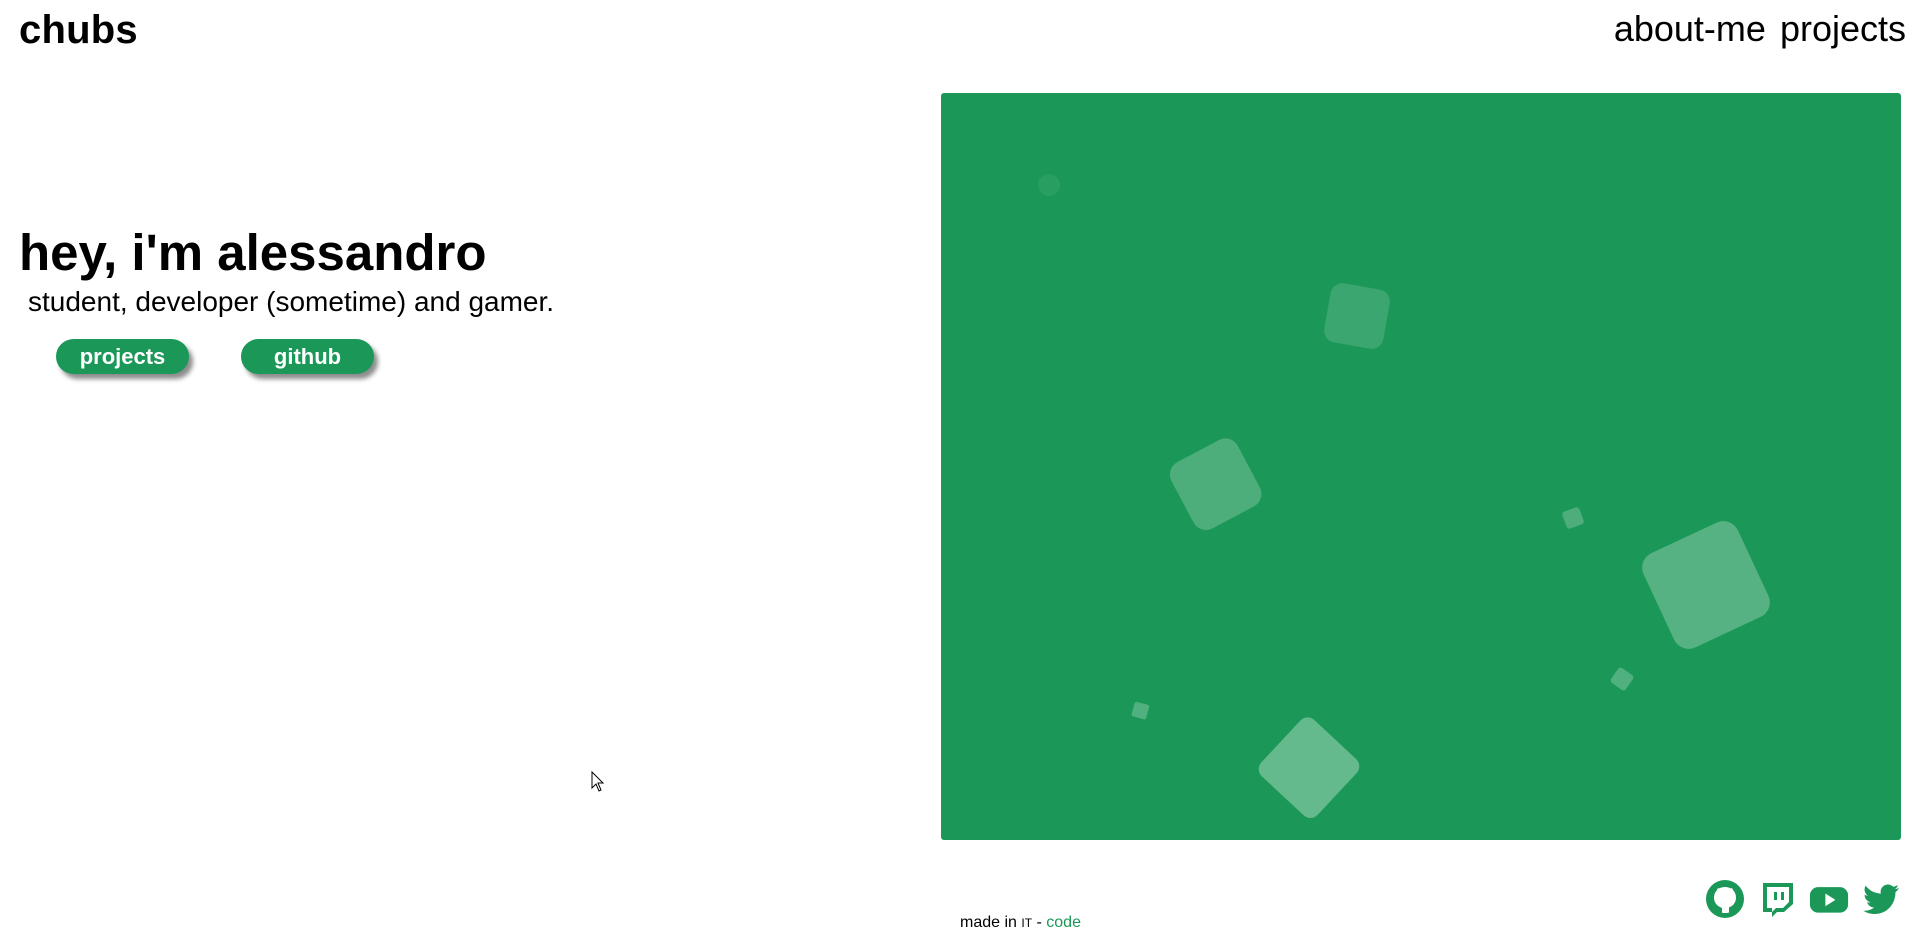 The height and width of the screenshot is (933, 1920). I want to click on twitter-icon, so click(1881, 899).